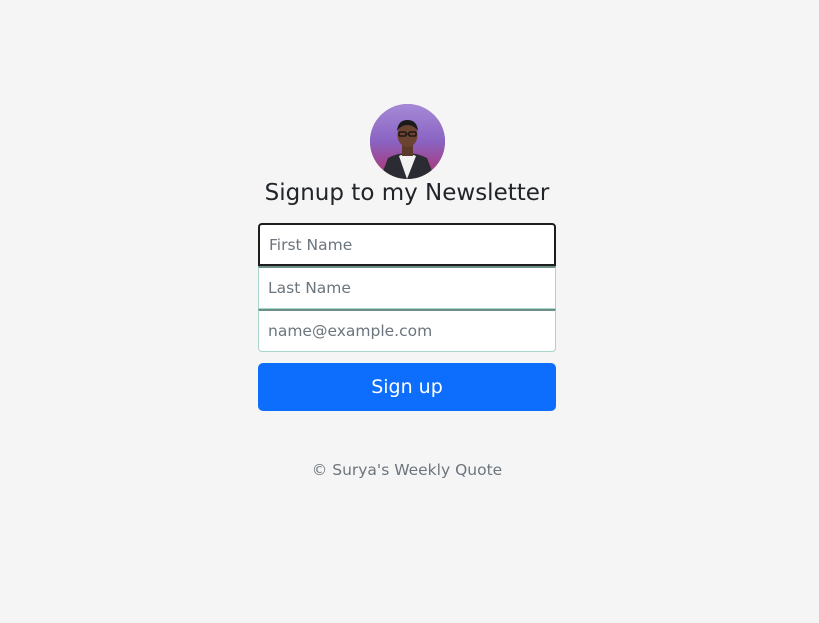 This screenshot has height=623, width=819. I want to click on sign-up-button: Sign up, so click(407, 387).